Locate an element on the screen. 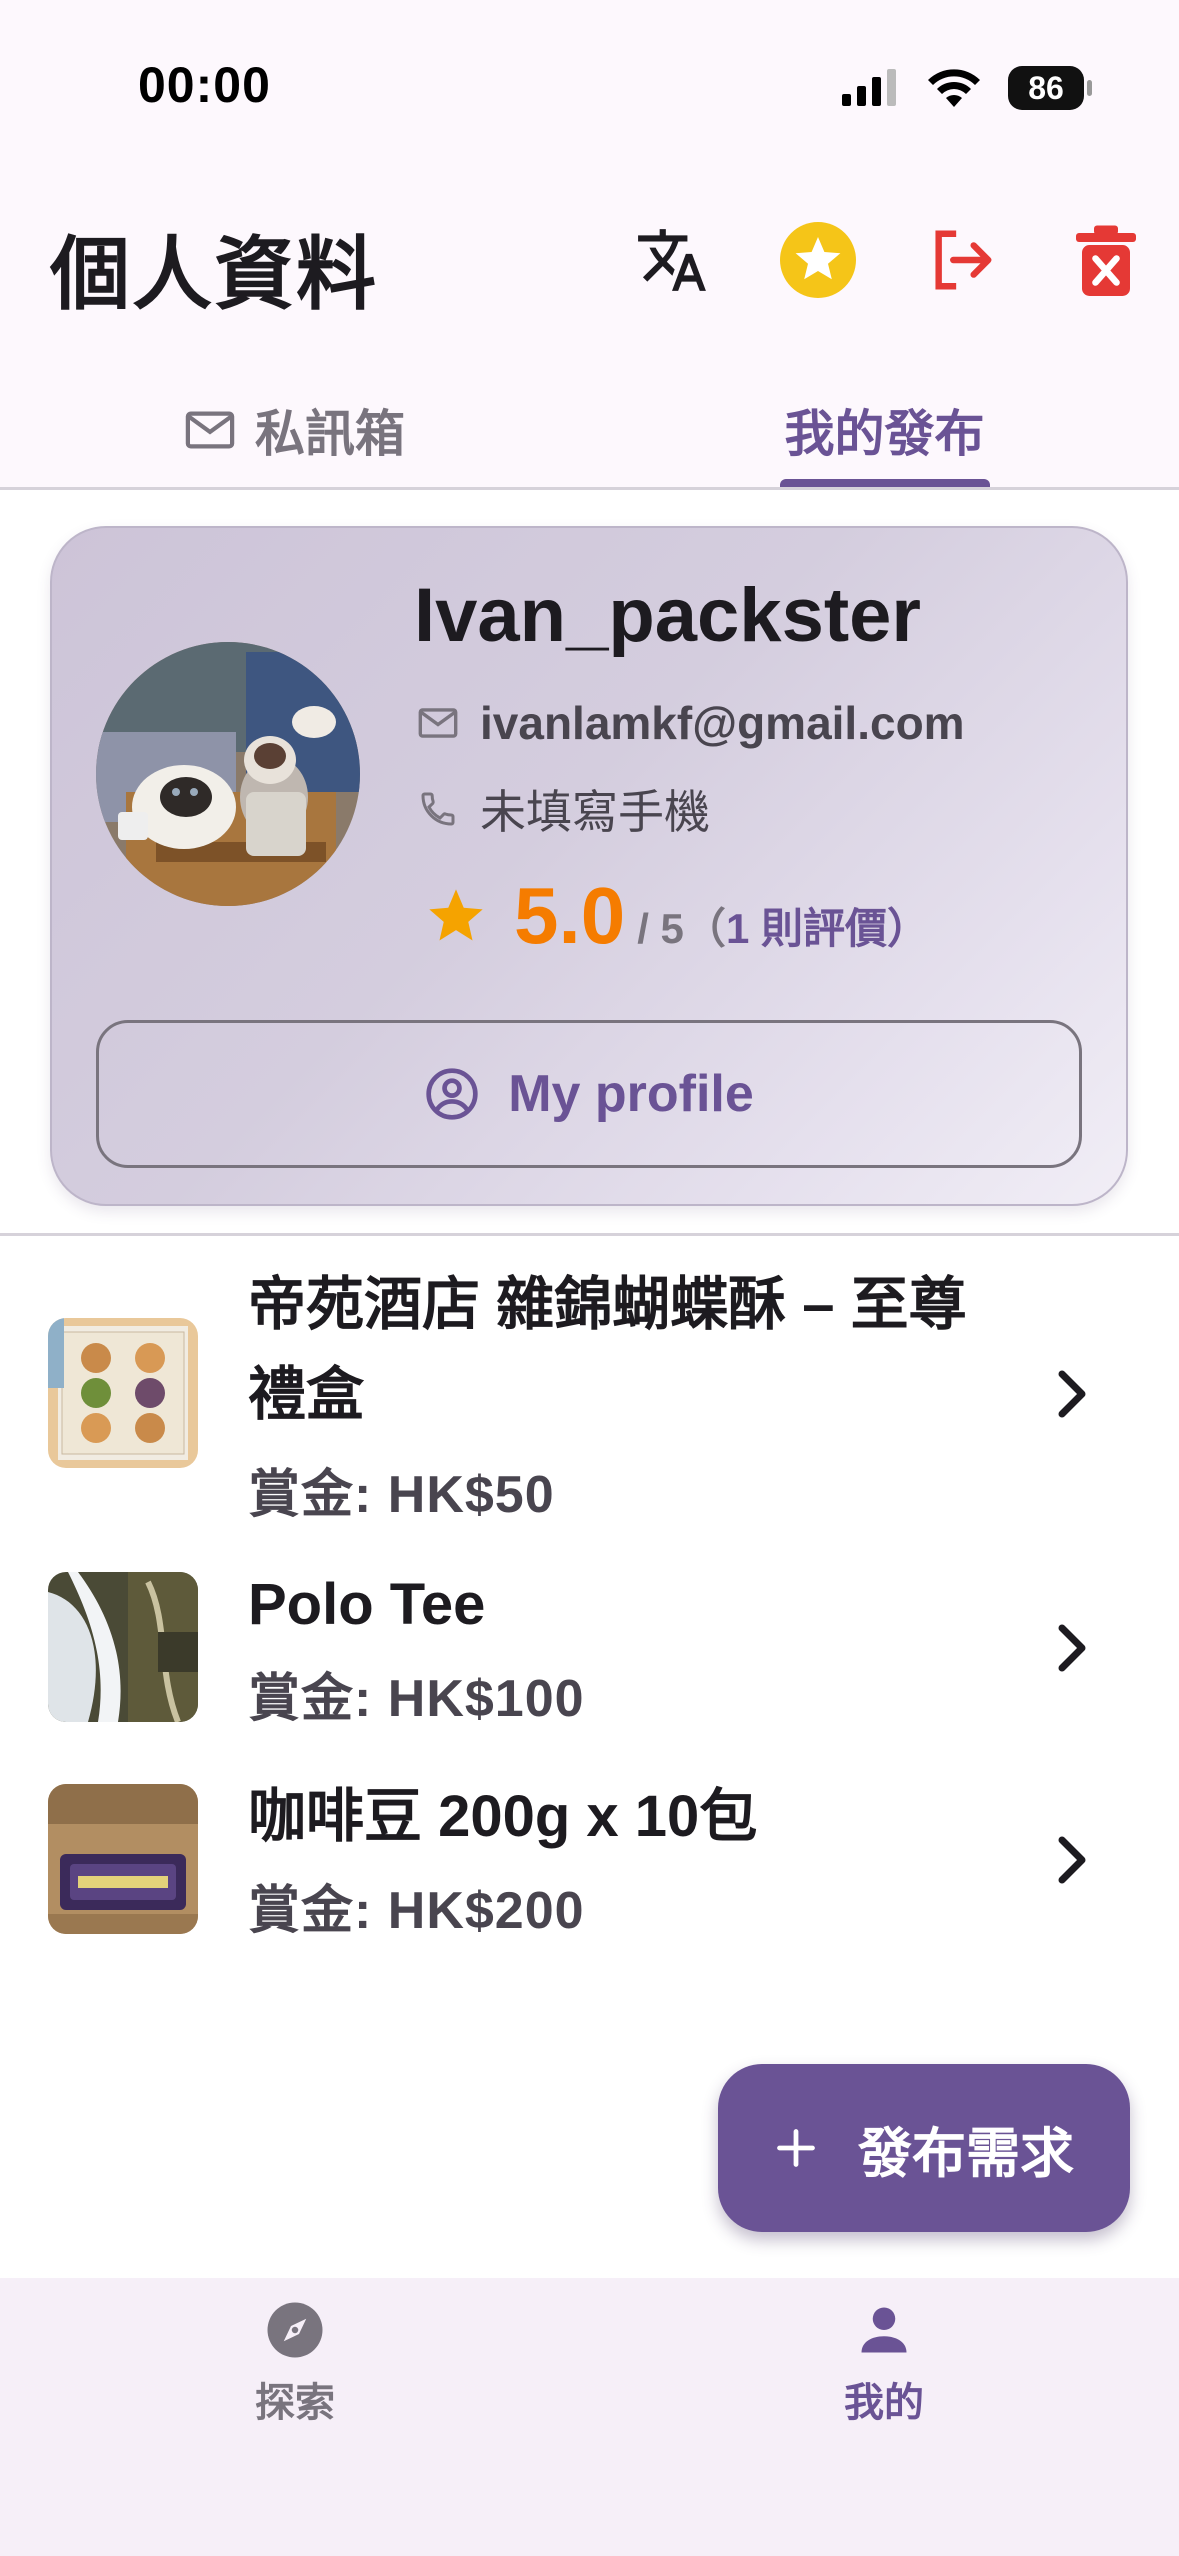 This screenshot has width=1179, height=2556. tab-my-posts-label: 我的發布 is located at coordinates (884, 434).